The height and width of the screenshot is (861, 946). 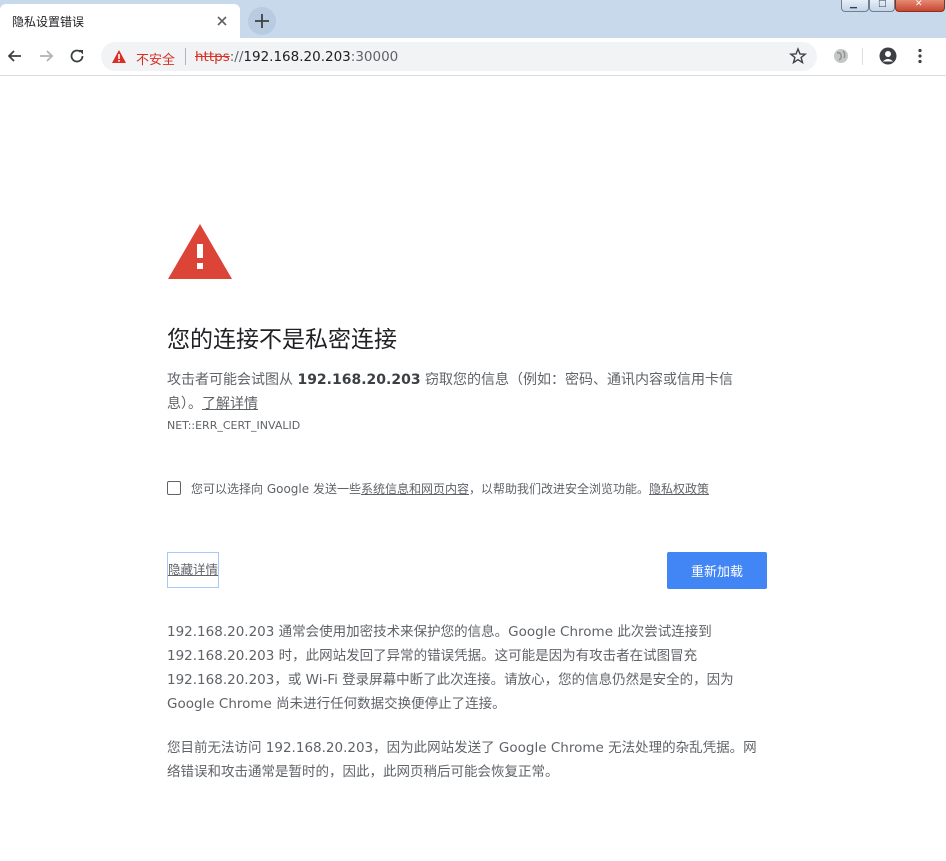 I want to click on new-tab-button, so click(x=262, y=21).